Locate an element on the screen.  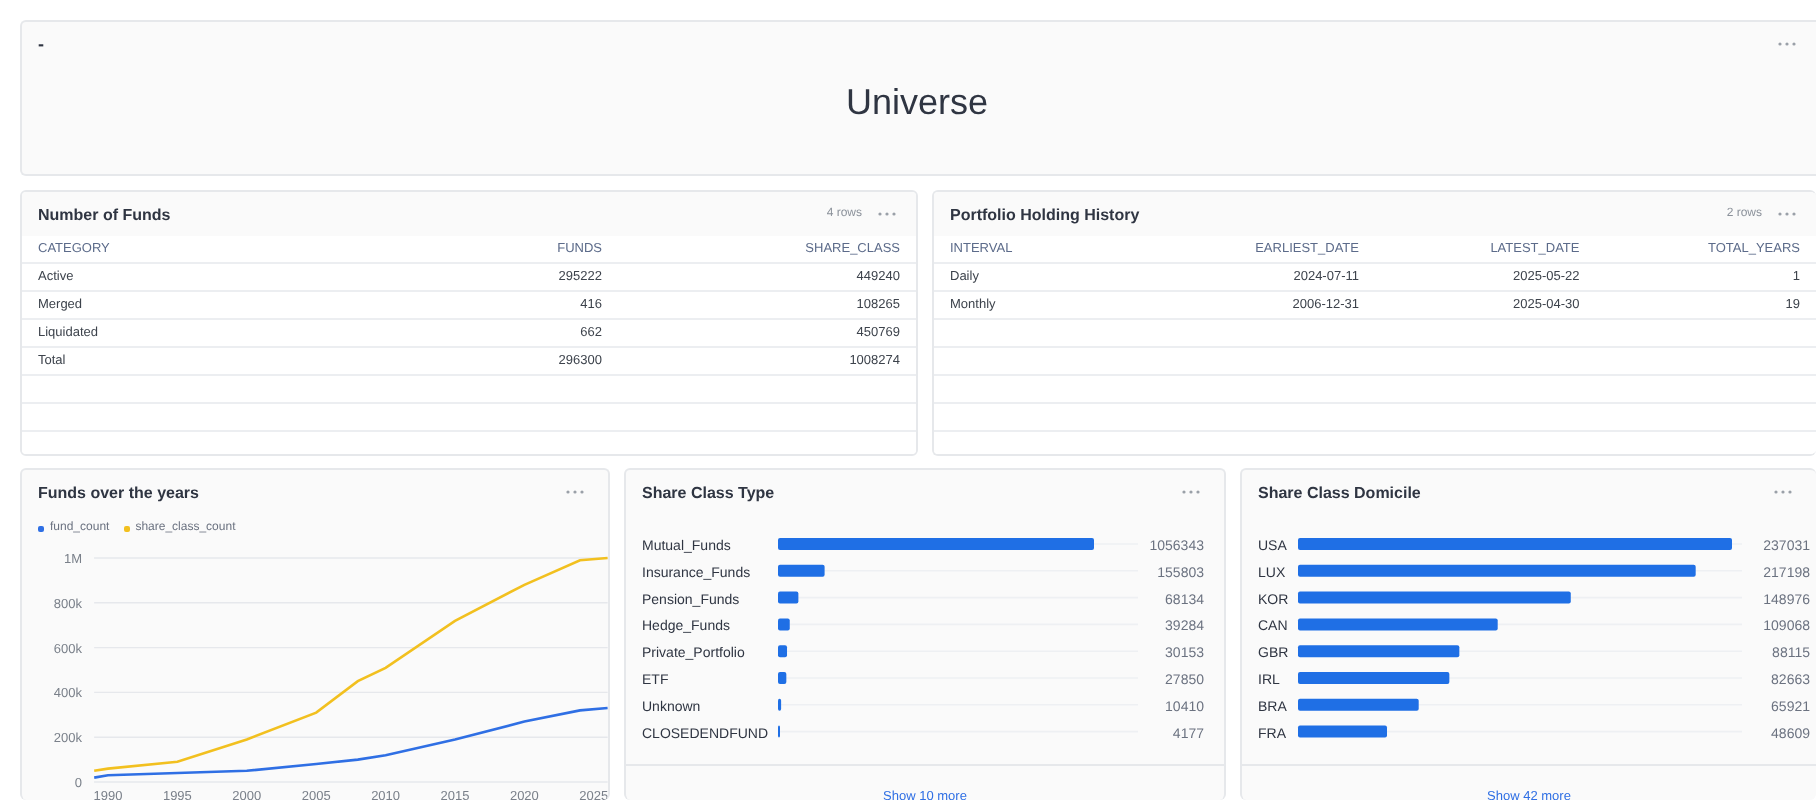
dashboard-title: Universe is located at coordinates (917, 103).